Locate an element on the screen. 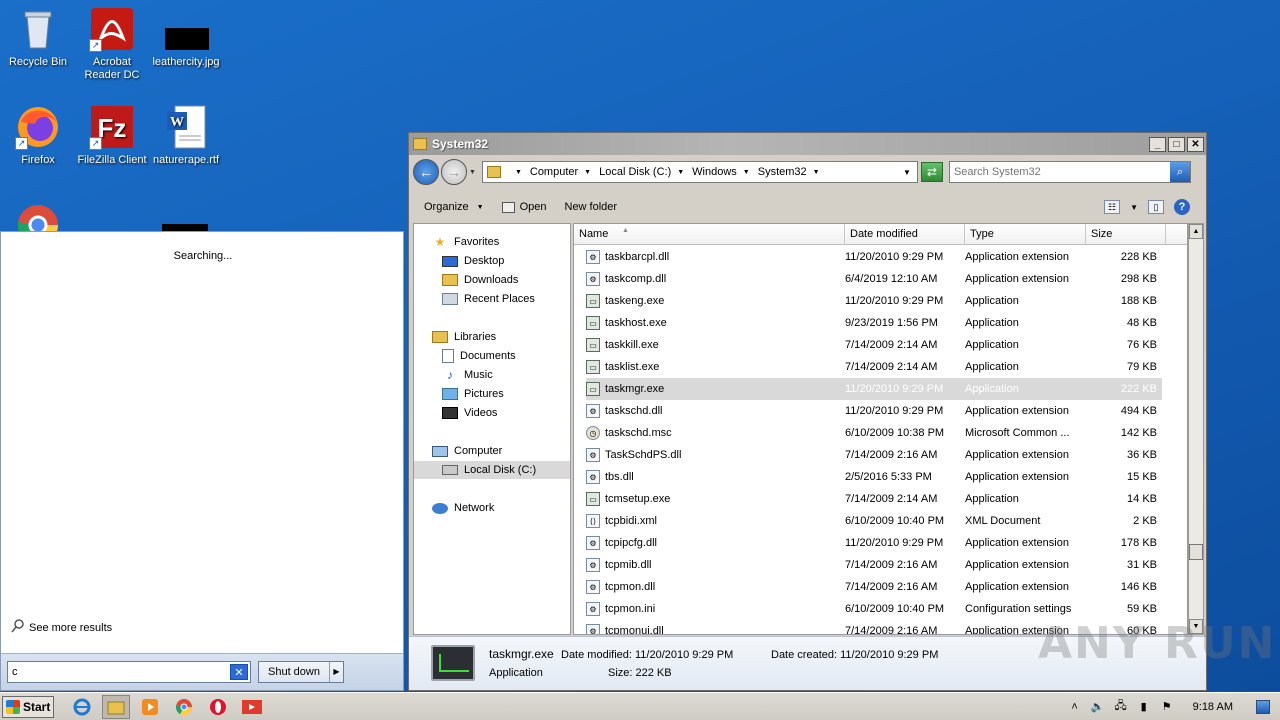 This screenshot has width=1280, height=720. recent-pages-dropdown-icon: ▼ is located at coordinates (472, 172).